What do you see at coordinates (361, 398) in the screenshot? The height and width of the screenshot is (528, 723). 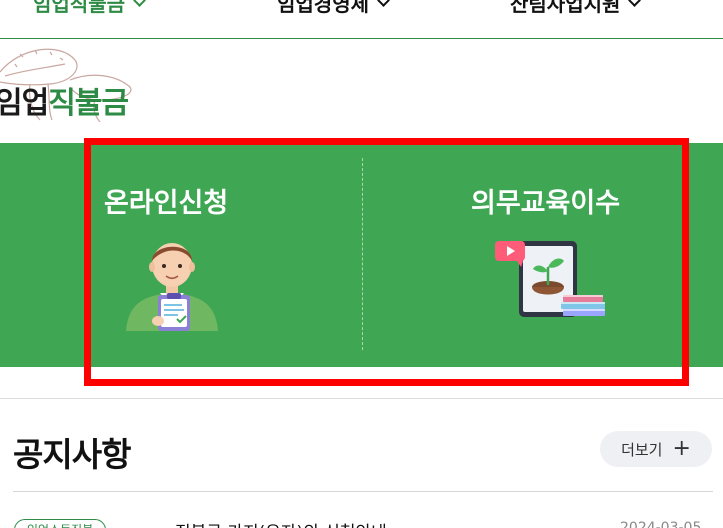 I see `section-divider` at bounding box center [361, 398].